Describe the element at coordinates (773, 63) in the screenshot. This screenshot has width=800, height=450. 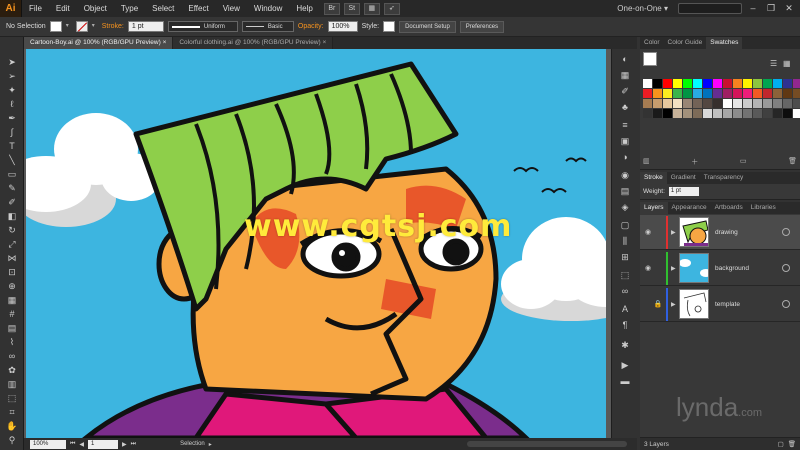
I see `swatch-list-view-icon: ☰` at that location.